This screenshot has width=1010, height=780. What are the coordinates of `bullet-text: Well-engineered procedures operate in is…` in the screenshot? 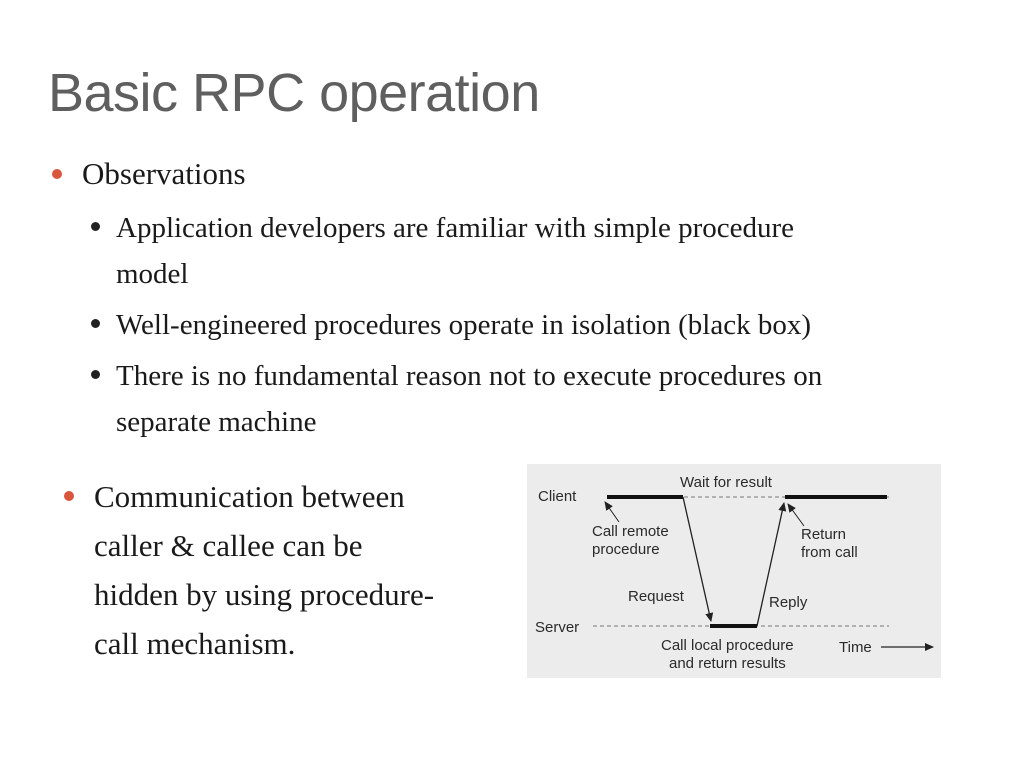 It's located at (463, 325).